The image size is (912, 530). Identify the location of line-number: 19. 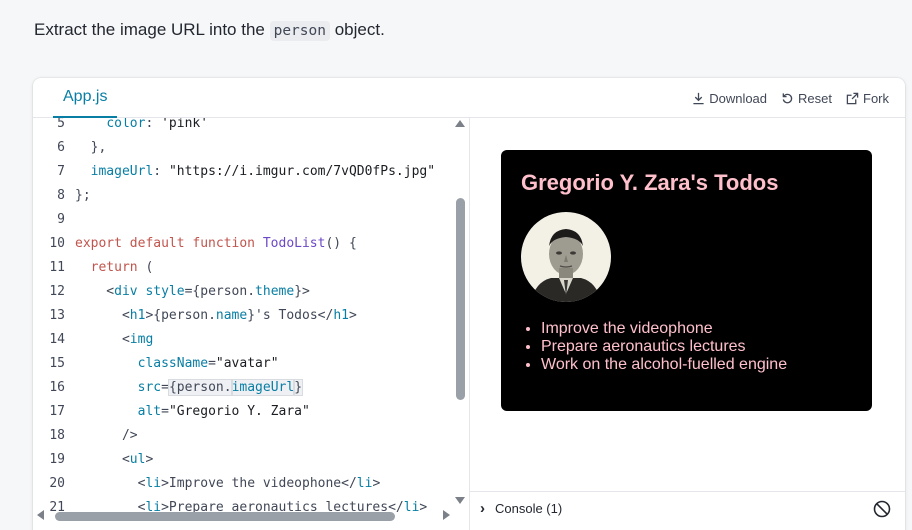
(57, 459).